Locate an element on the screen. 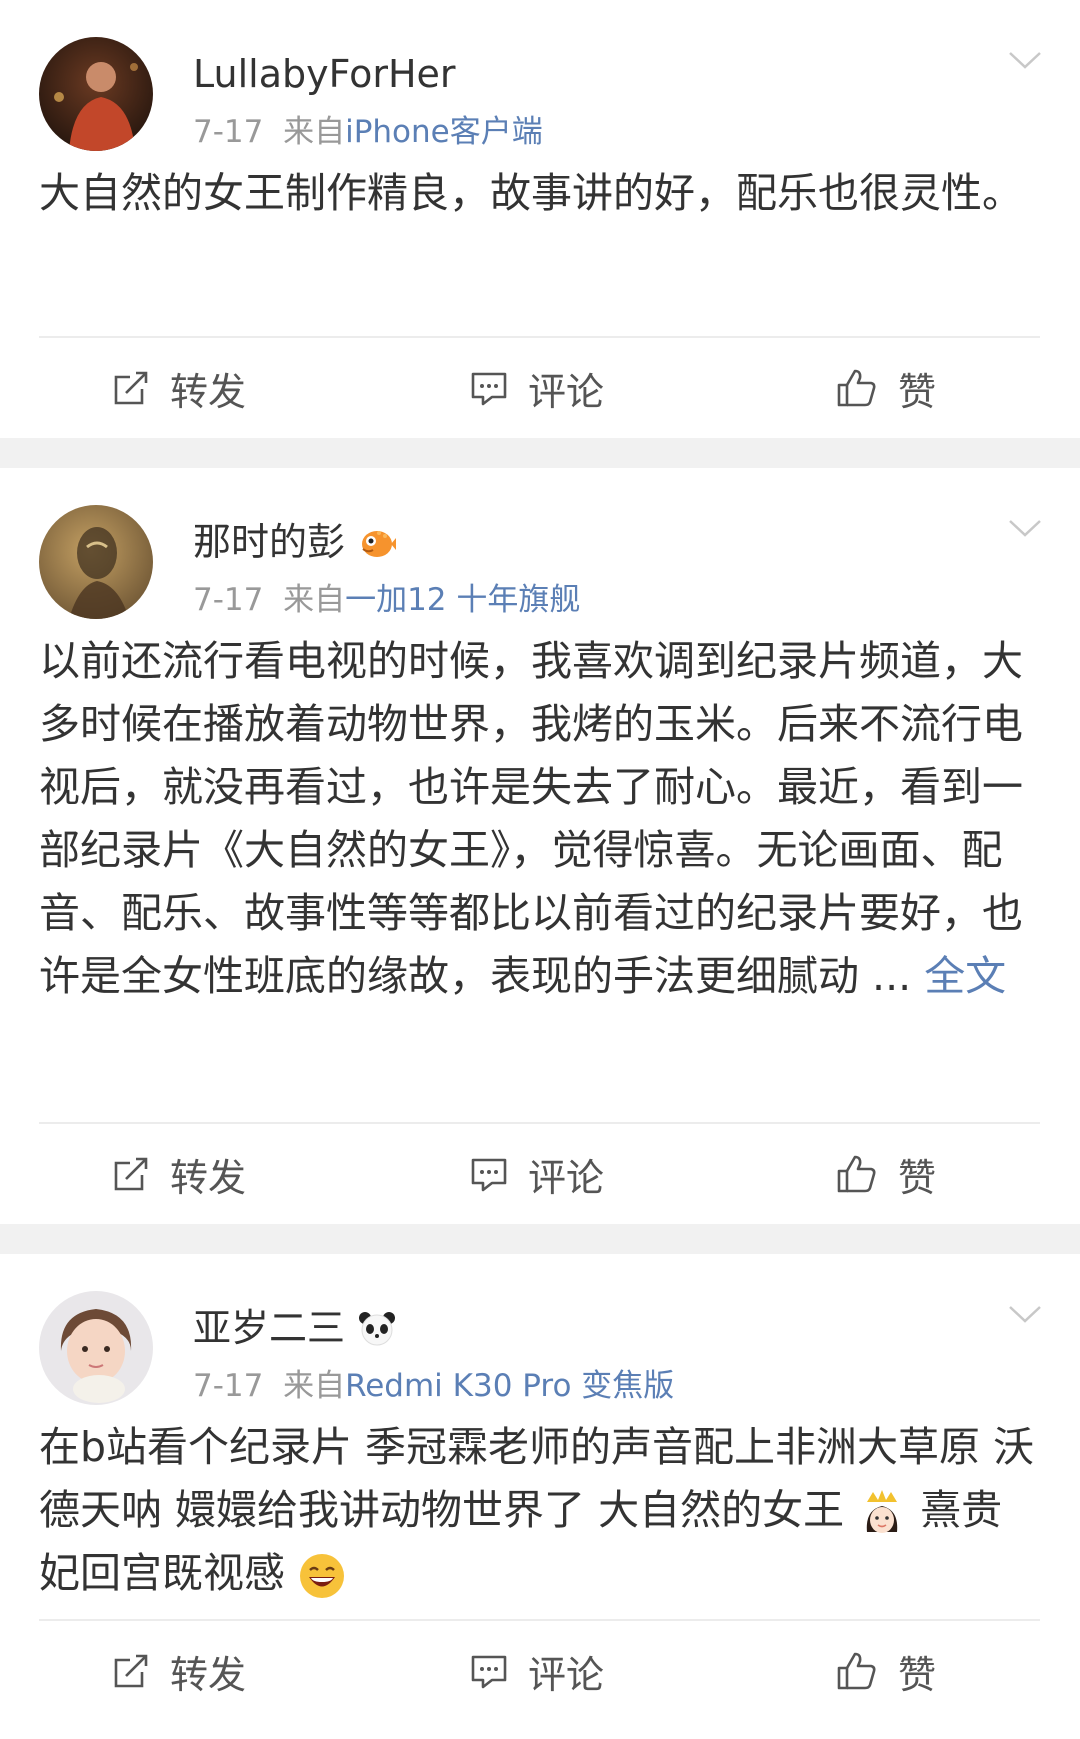 The width and height of the screenshot is (1080, 1739). post-meta: 7-17 来自Redmi K30 Pro 变焦版 is located at coordinates (433, 1386).